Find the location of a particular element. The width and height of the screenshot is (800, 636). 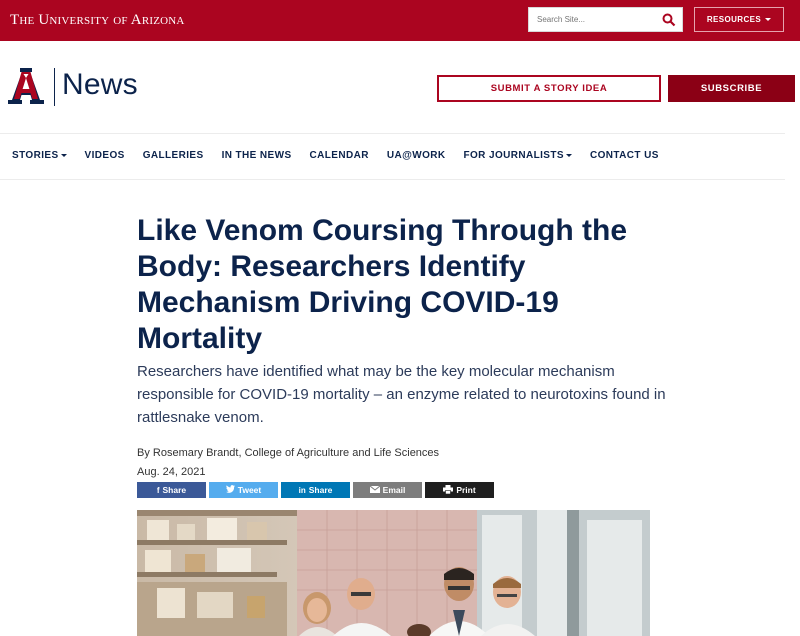

nav-item-ua-at-work: UA@WORK is located at coordinates (416, 155).